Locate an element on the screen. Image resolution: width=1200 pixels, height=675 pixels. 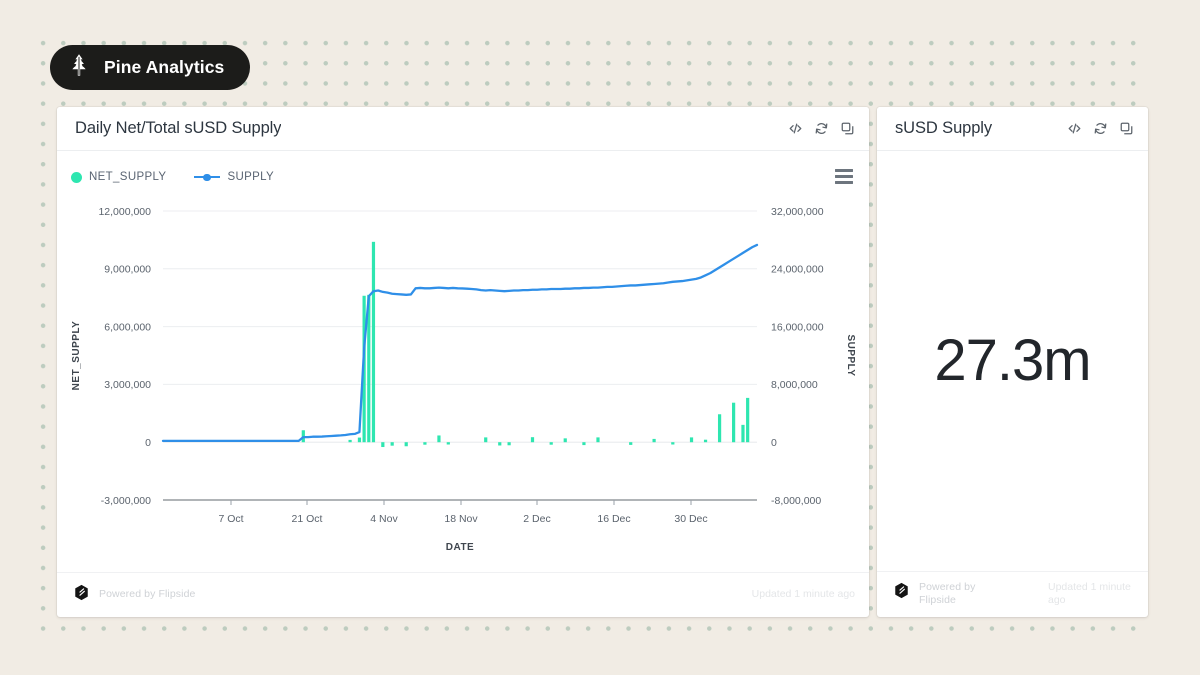
x-axis-tick-label: 7 Oct is located at coordinates (230, 519).